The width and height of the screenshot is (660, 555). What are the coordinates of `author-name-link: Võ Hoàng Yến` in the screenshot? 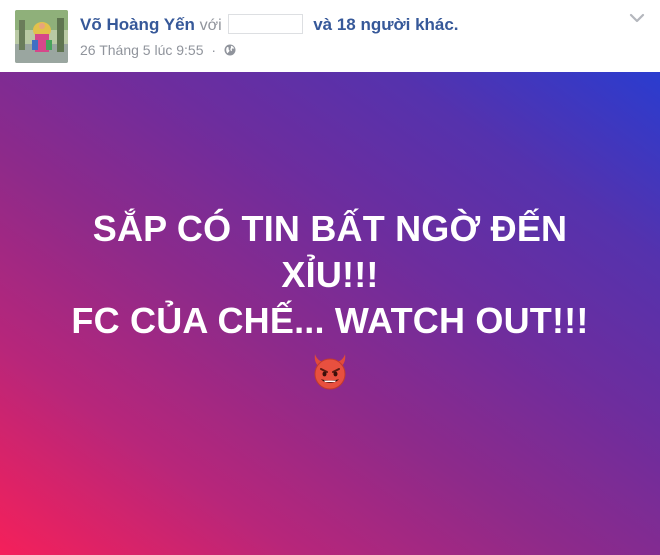 It's located at (137, 24).